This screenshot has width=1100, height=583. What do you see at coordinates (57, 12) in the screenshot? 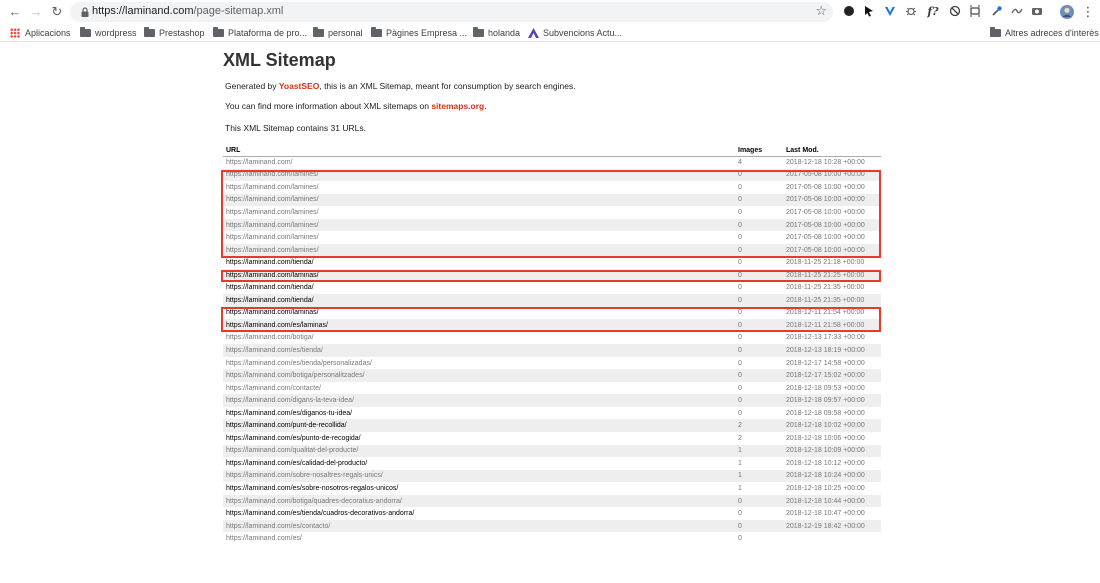
I see `reload-icon: ↻` at bounding box center [57, 12].